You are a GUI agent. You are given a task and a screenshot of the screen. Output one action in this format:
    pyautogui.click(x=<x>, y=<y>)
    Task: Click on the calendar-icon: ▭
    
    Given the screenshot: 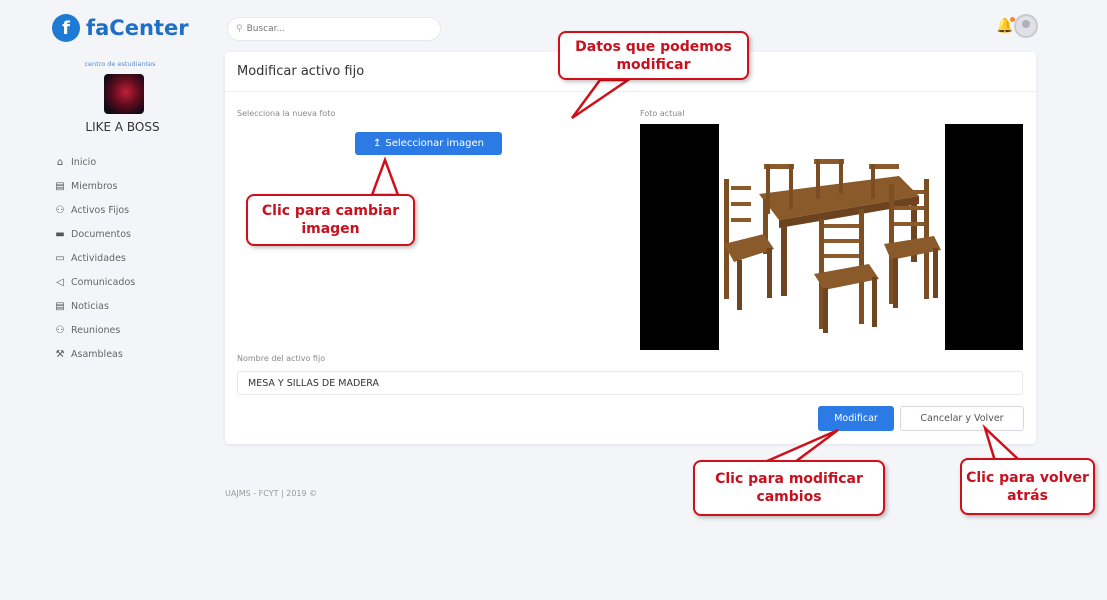 What is the action you would take?
    pyautogui.click(x=60, y=258)
    